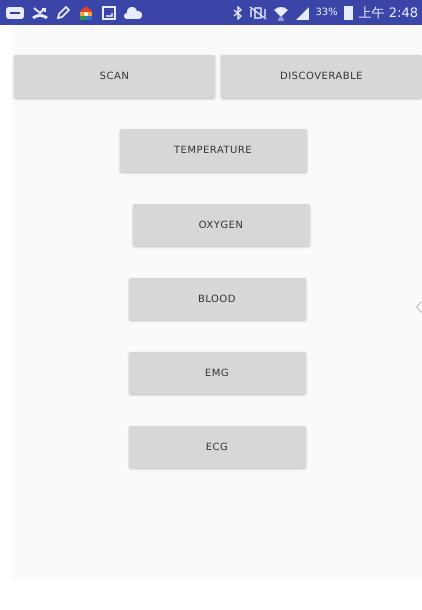 The width and height of the screenshot is (422, 610). Describe the element at coordinates (281, 12) in the screenshot. I see `wifi-icon` at that location.